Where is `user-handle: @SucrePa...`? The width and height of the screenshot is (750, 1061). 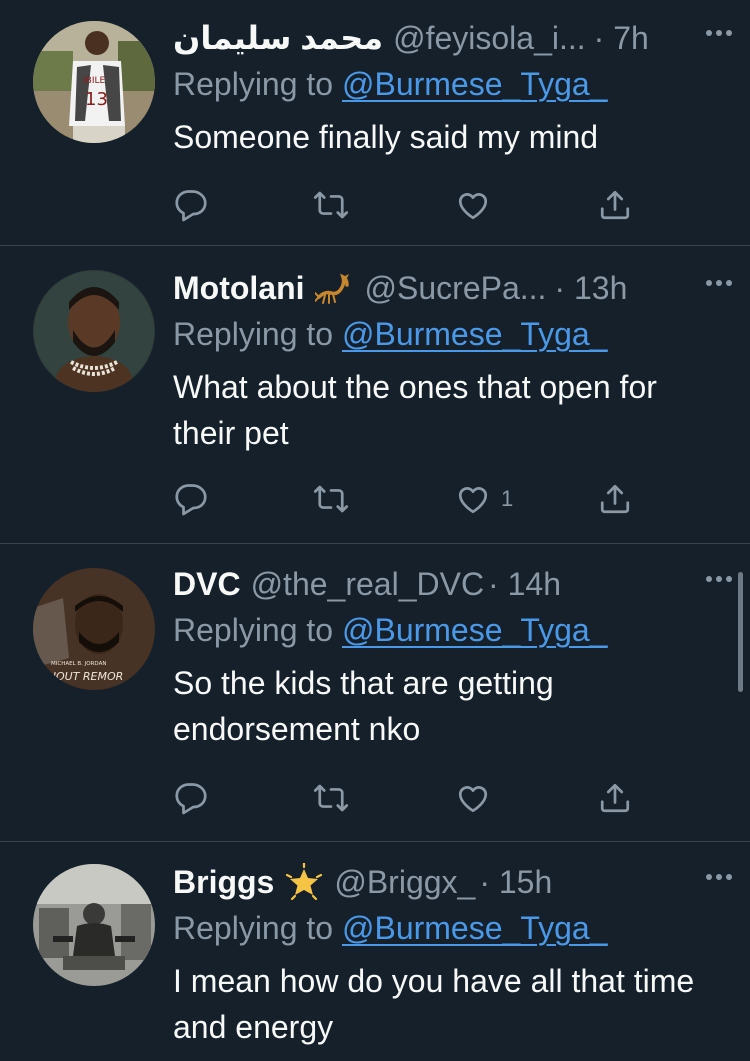 user-handle: @SucrePa... is located at coordinates (456, 288).